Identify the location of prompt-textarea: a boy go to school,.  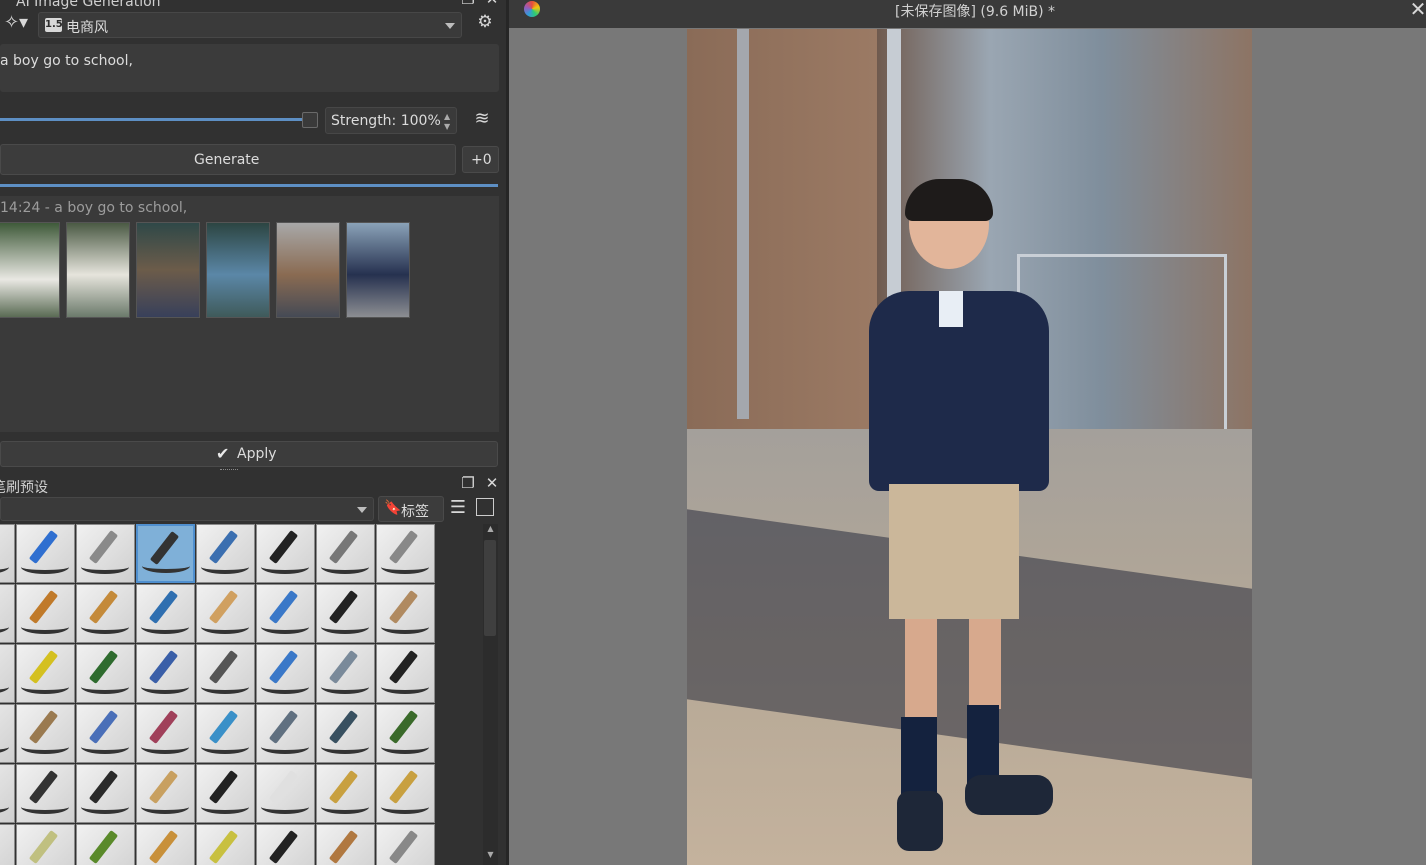
(249, 68).